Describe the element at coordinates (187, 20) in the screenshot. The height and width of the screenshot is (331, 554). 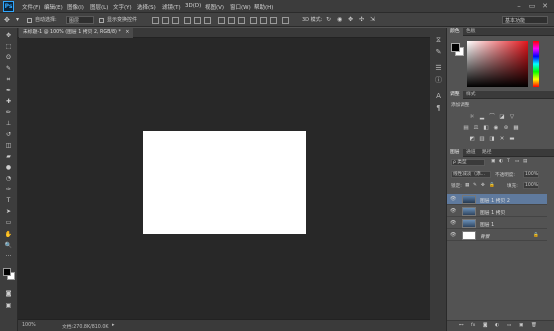
I see `align-left-icon` at that location.